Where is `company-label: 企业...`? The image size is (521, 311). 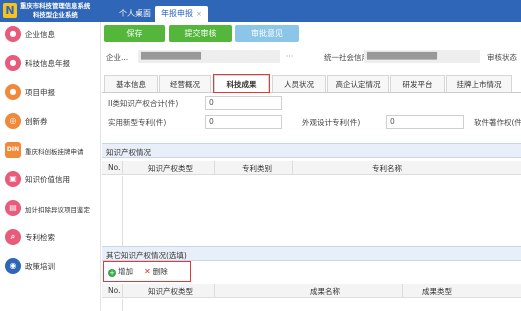
company-label: 企业... is located at coordinates (117, 57).